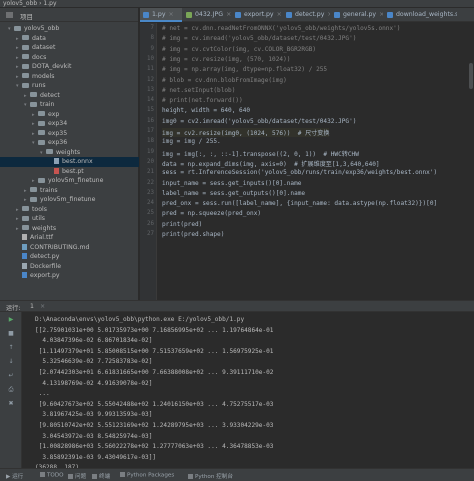  What do you see at coordinates (11, 375) in the screenshot?
I see `wrap-icon: ↵` at bounding box center [11, 375].